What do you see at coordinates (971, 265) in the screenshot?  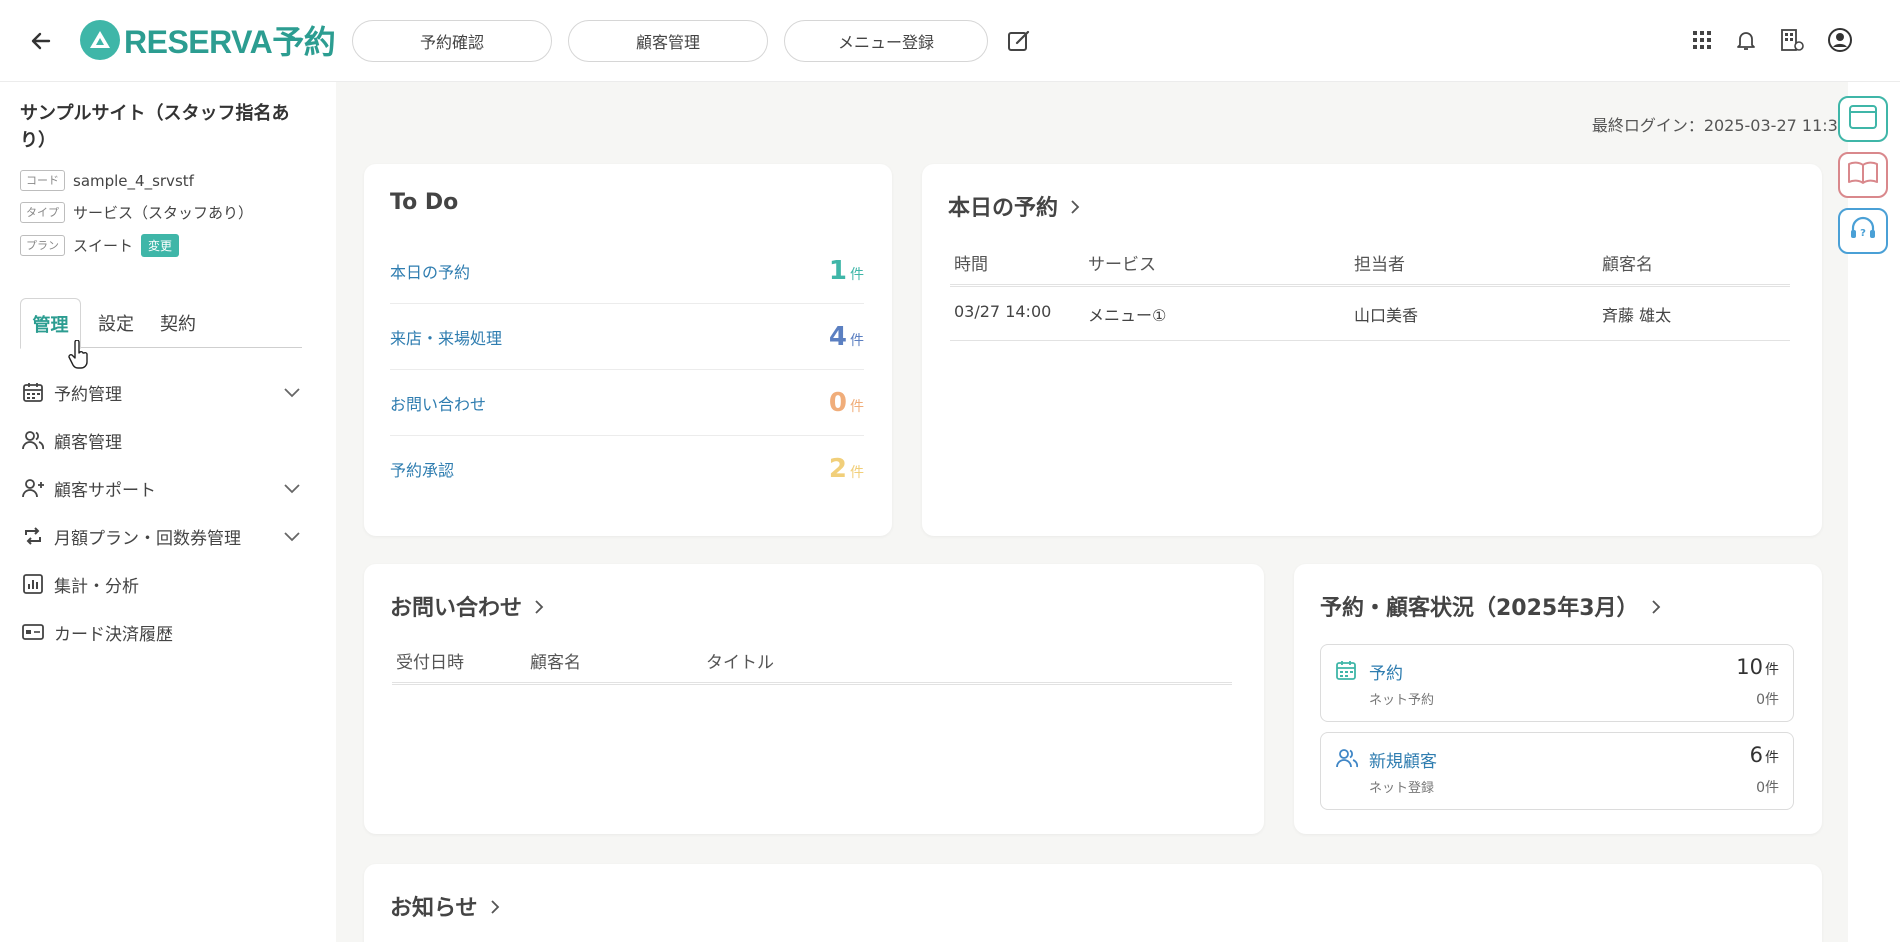 I see `table-header-time: 時間` at bounding box center [971, 265].